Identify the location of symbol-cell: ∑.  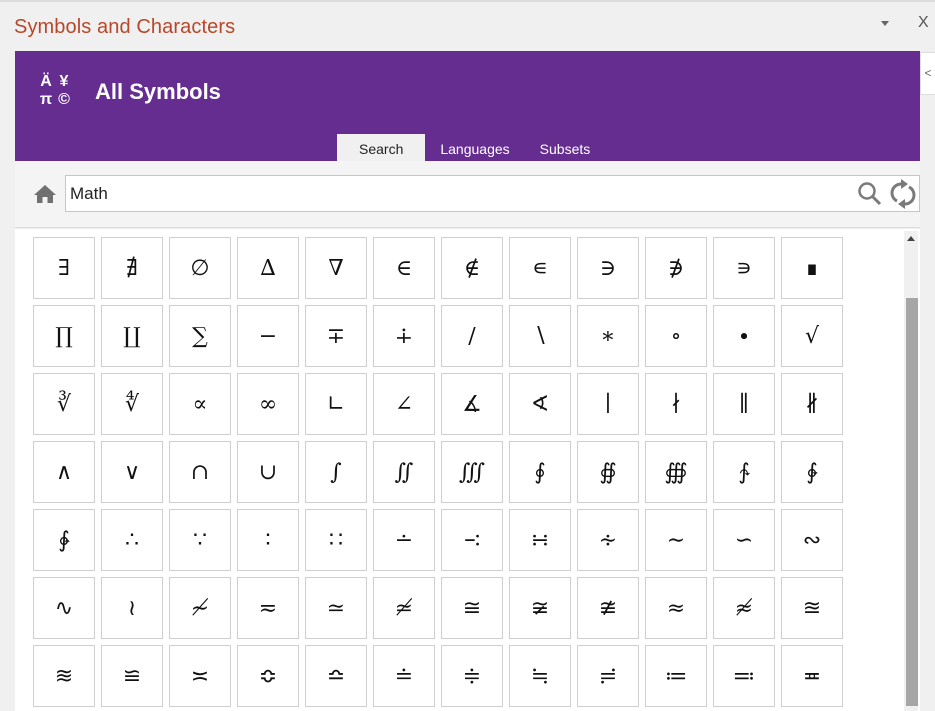
(200, 336).